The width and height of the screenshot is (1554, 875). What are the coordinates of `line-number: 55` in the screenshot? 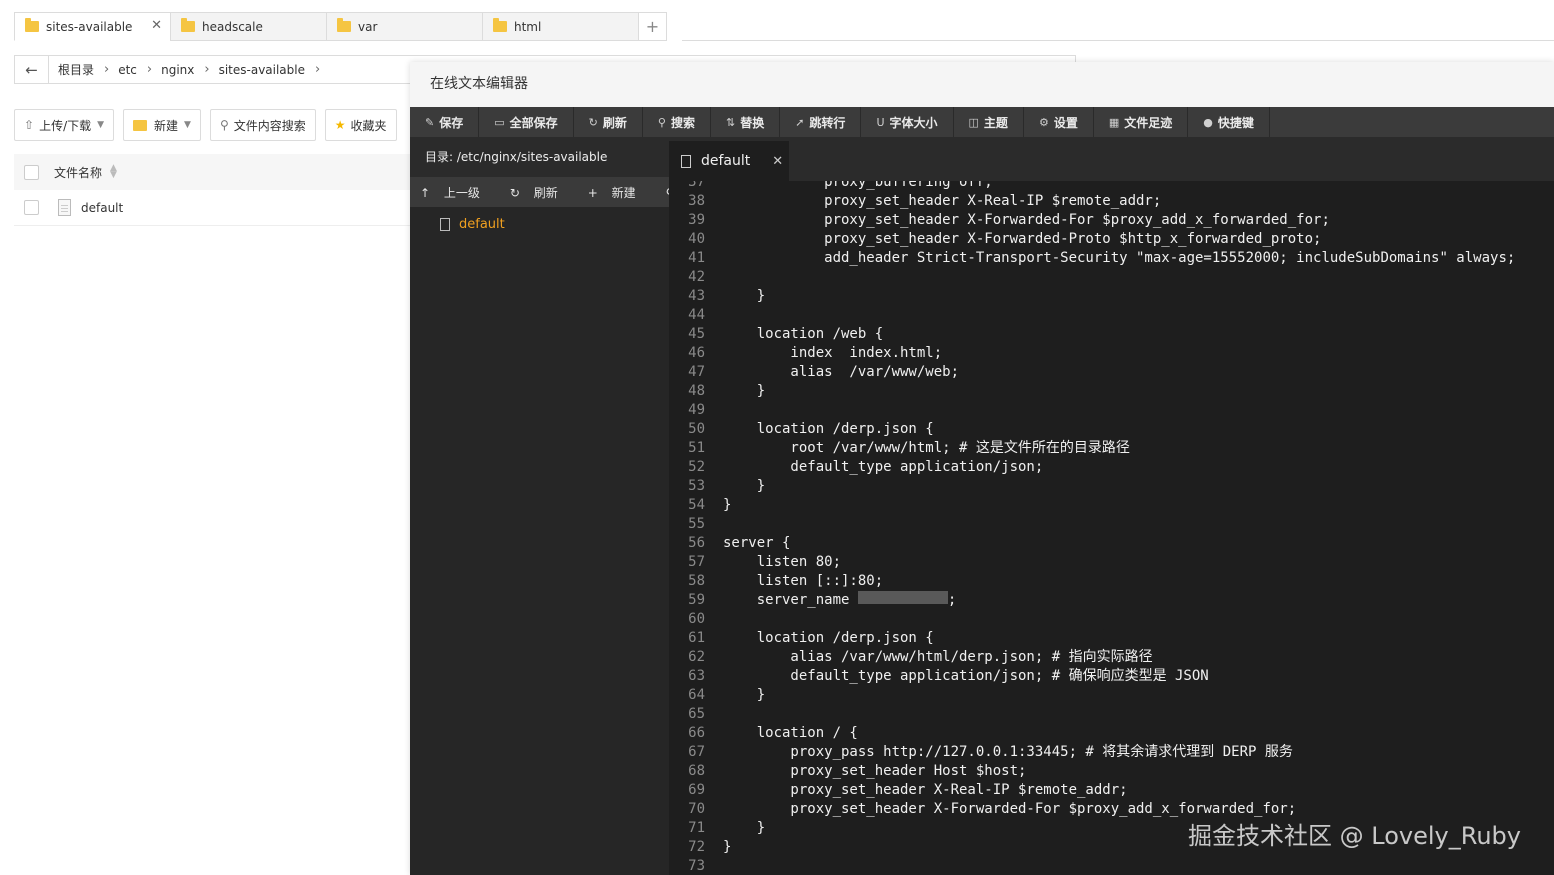 It's located at (696, 524).